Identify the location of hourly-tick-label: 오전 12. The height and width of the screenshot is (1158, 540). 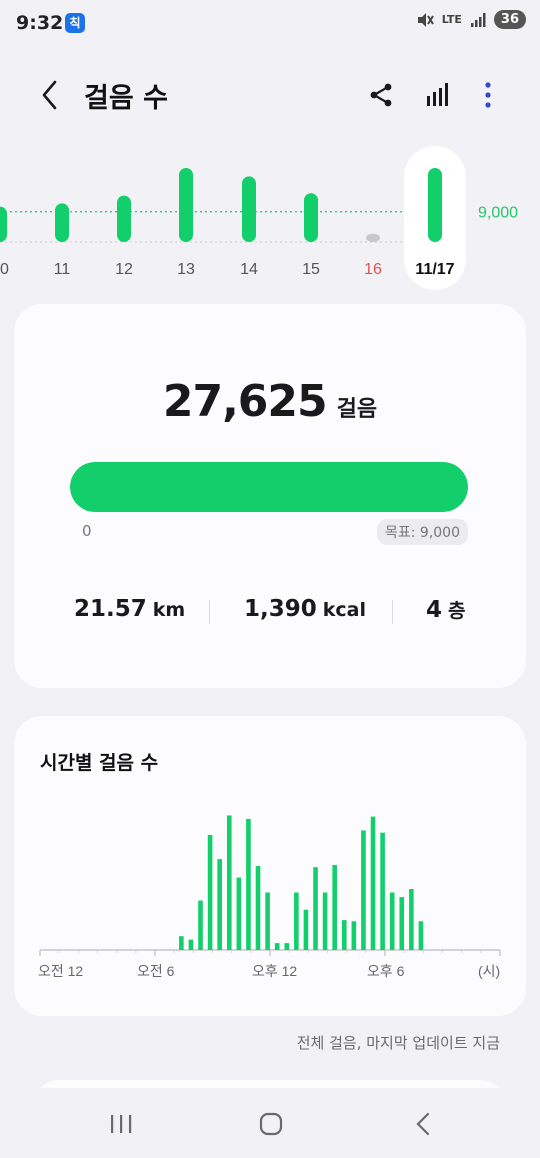
(60, 971).